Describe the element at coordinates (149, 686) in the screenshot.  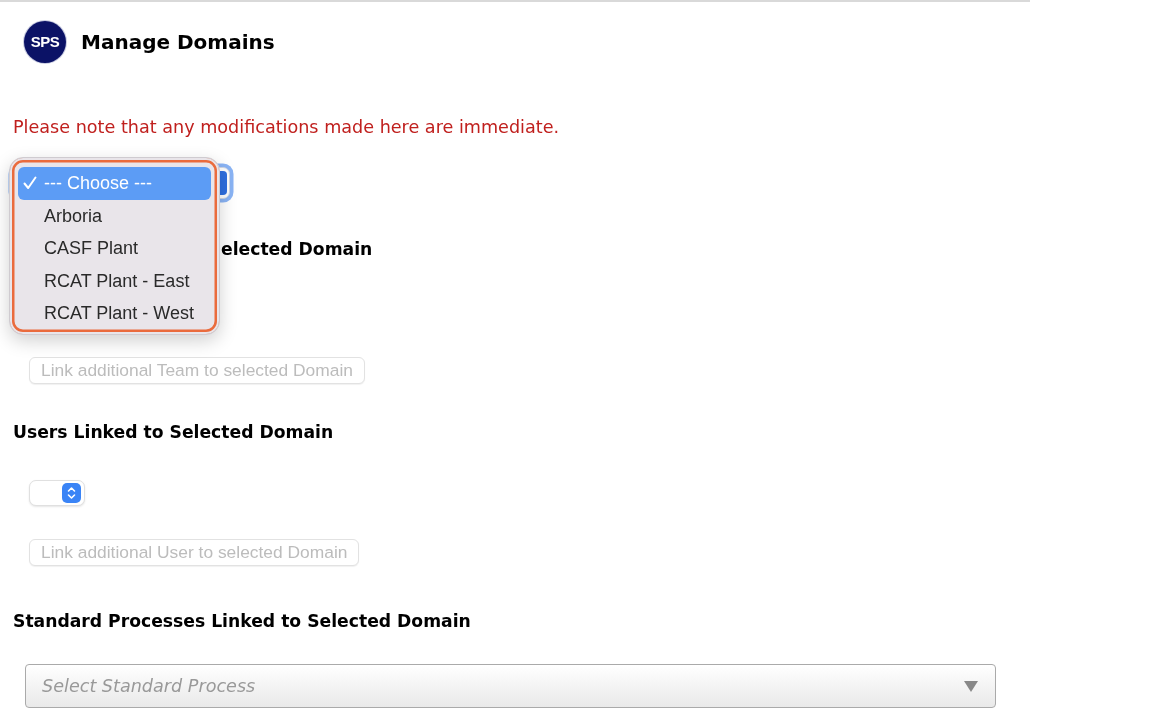
I see `placeholder-text: Select Standard Process` at that location.